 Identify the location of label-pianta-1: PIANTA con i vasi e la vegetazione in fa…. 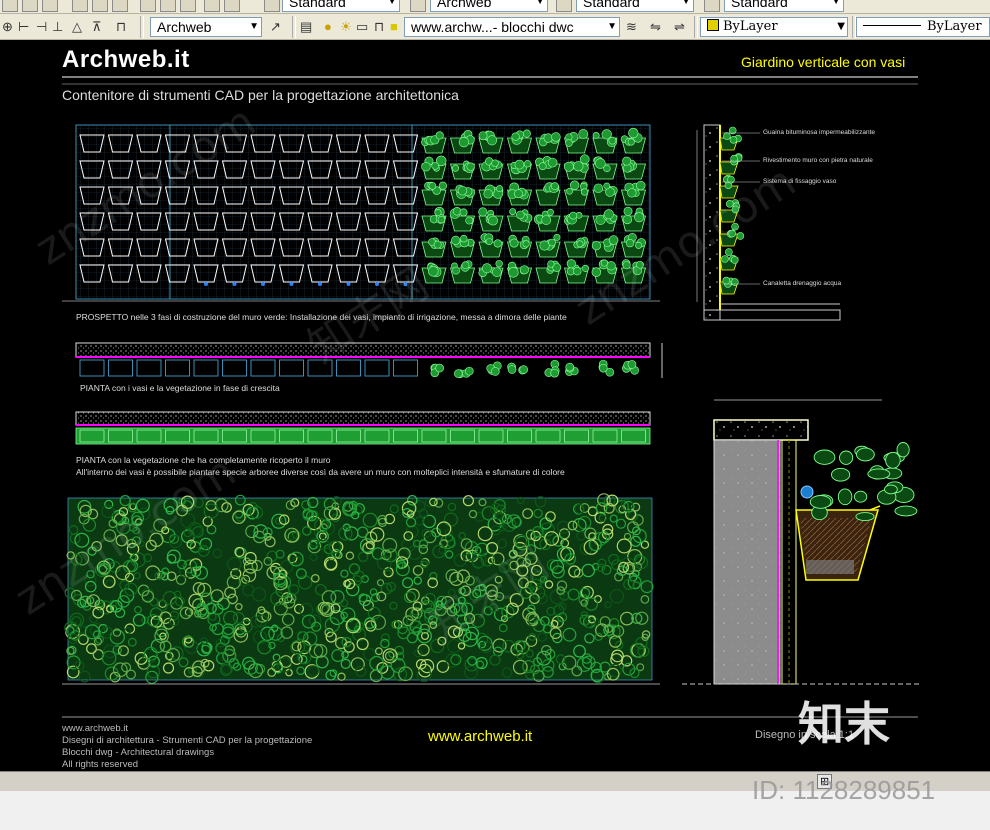
(180, 388).